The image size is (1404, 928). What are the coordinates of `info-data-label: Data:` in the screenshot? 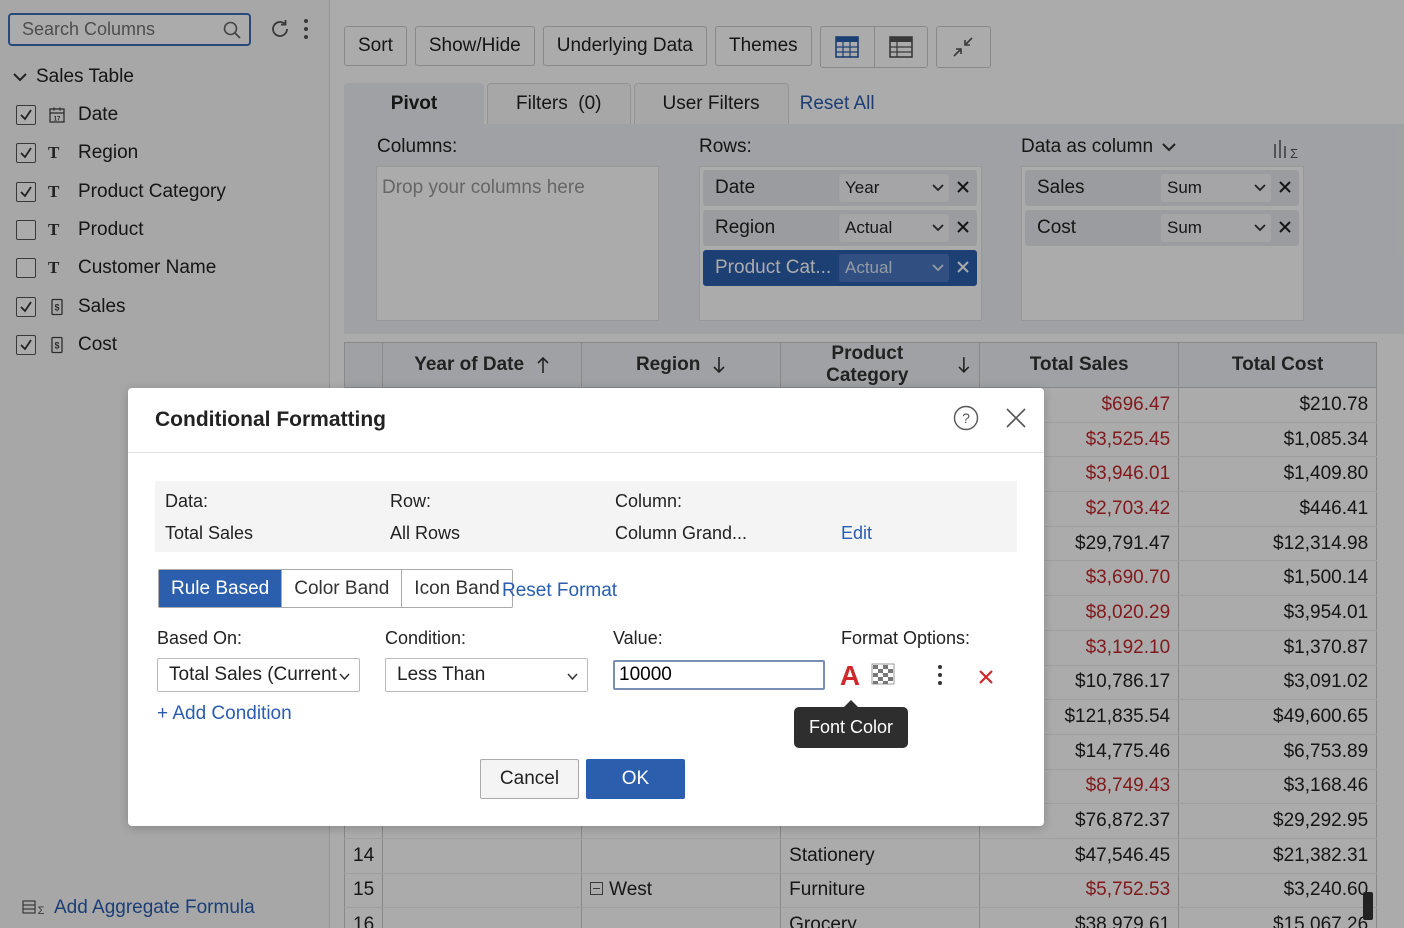 It's located at (187, 501).